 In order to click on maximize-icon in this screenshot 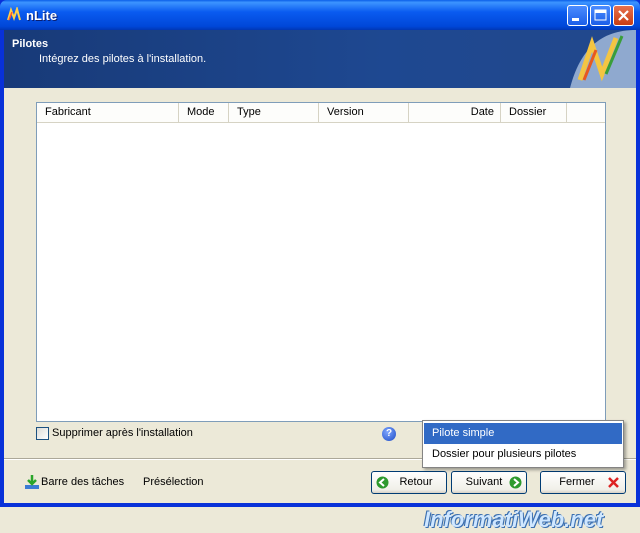, I will do `click(600, 15)`.